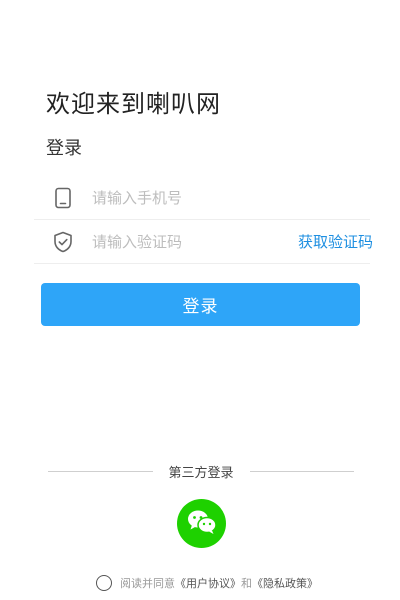 Image resolution: width=400 pixels, height=600 pixels. Describe the element at coordinates (302, 471) in the screenshot. I see `divider-line-right` at that location.